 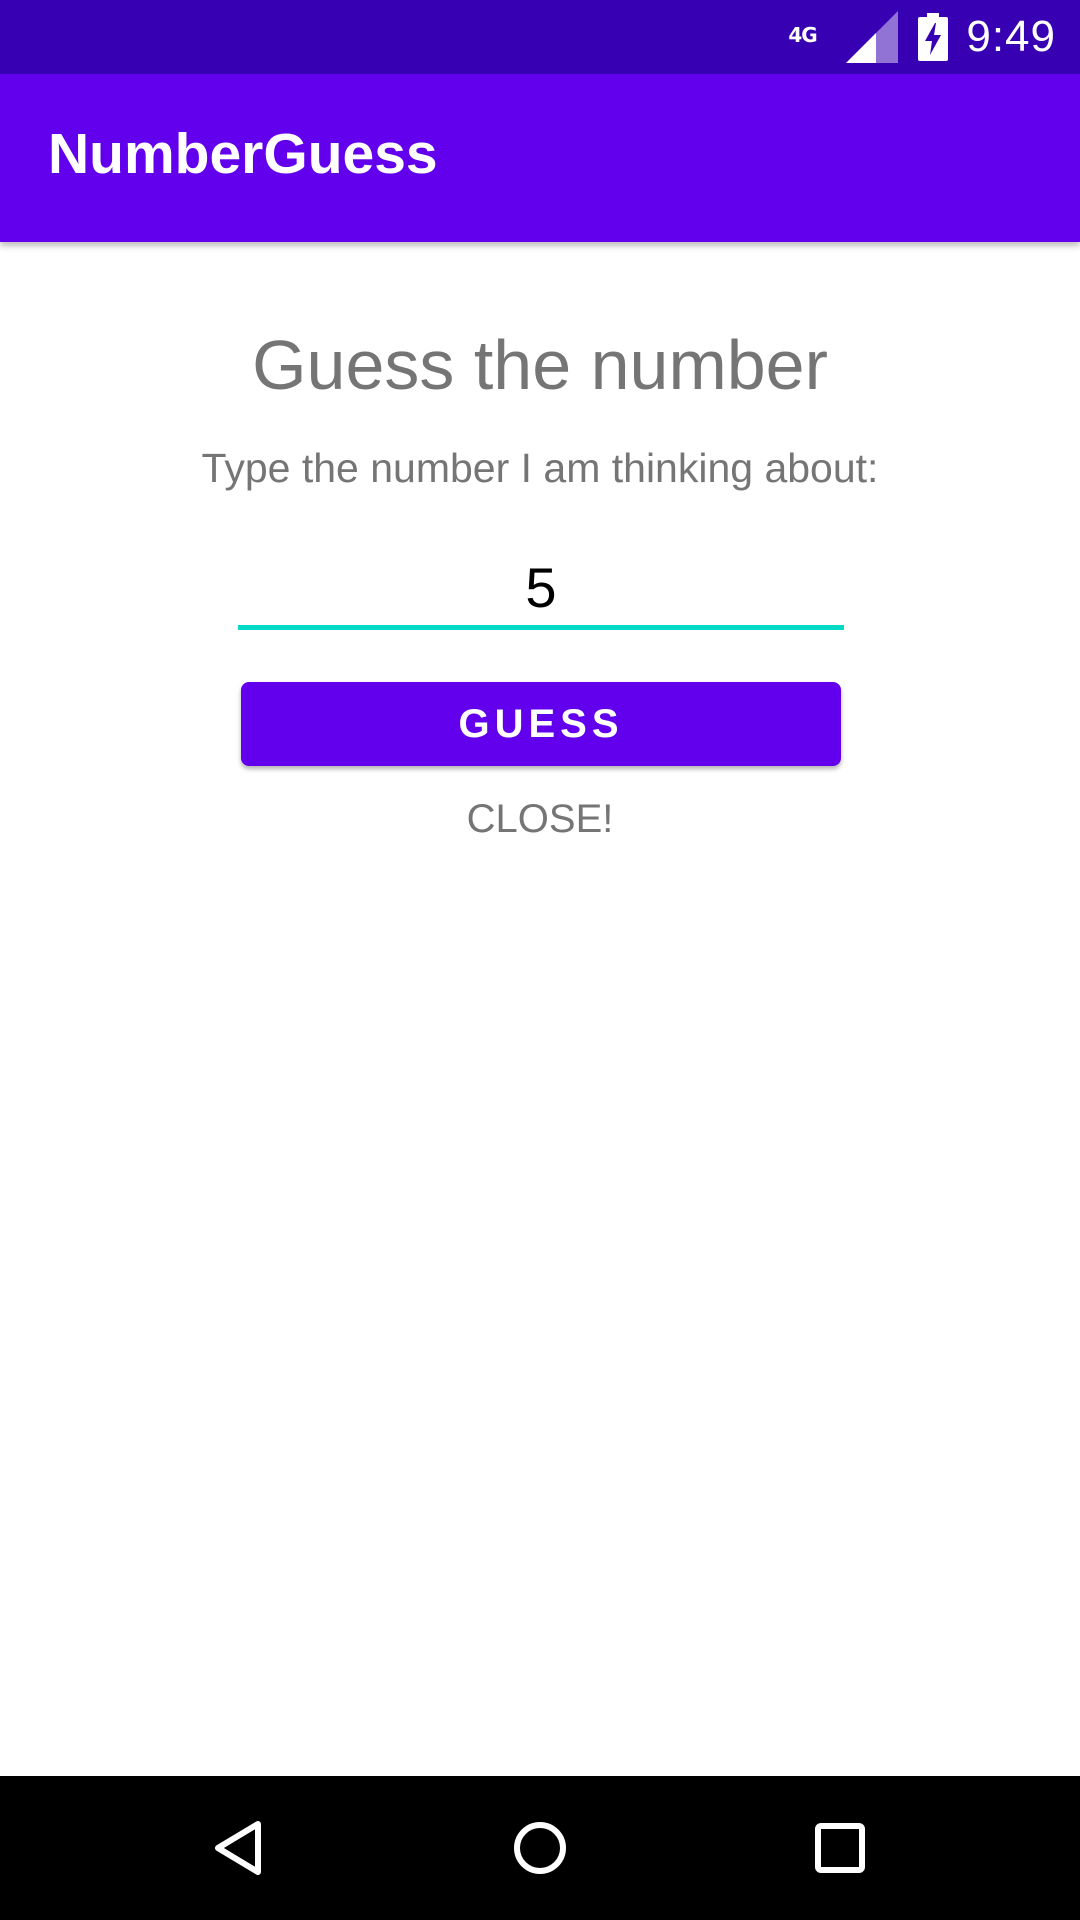 I want to click on instruction-text: Type the number I am thinking about:, so click(x=540, y=468).